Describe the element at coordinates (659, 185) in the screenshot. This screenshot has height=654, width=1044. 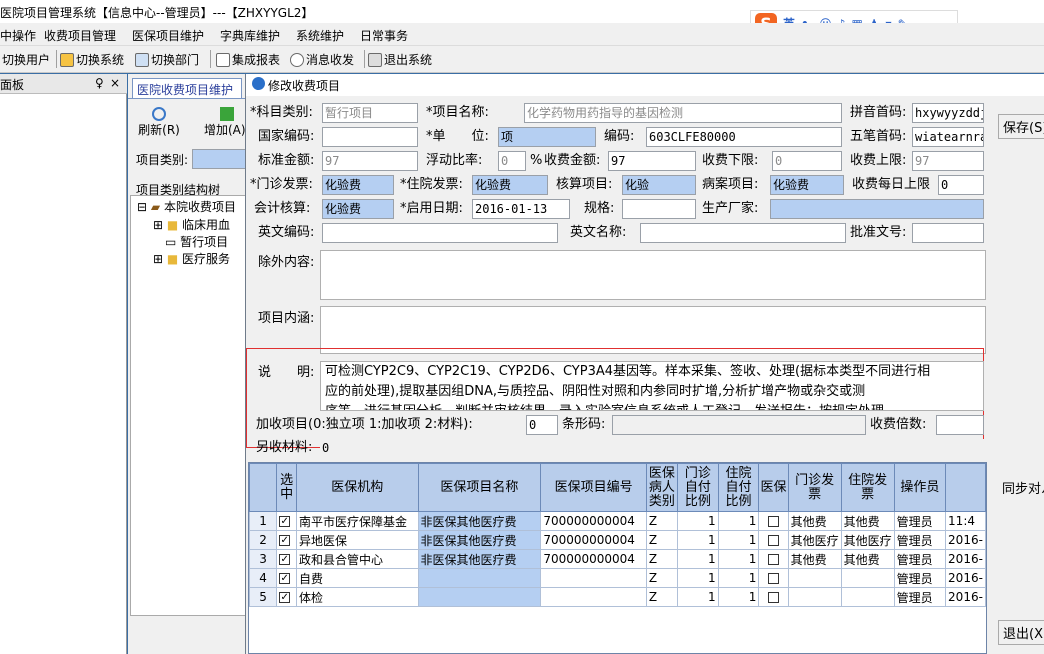
I see `acc-item-field: 化验` at that location.